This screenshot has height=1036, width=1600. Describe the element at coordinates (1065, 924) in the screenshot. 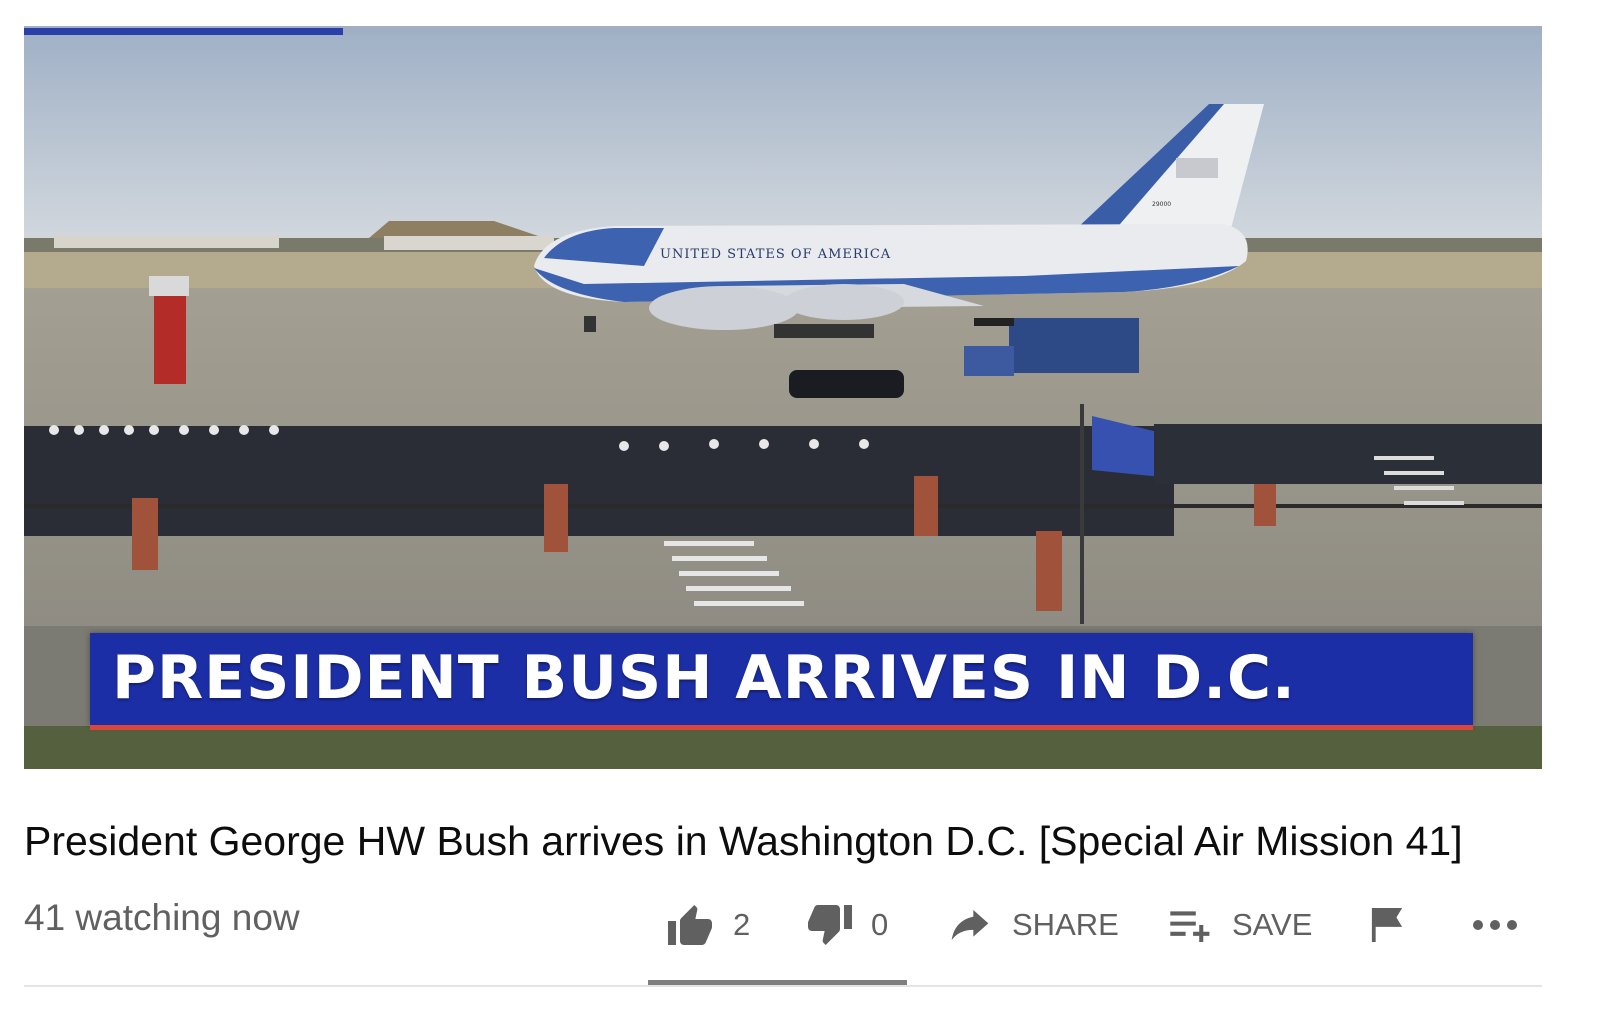

I see `share-label: SHARE` at that location.